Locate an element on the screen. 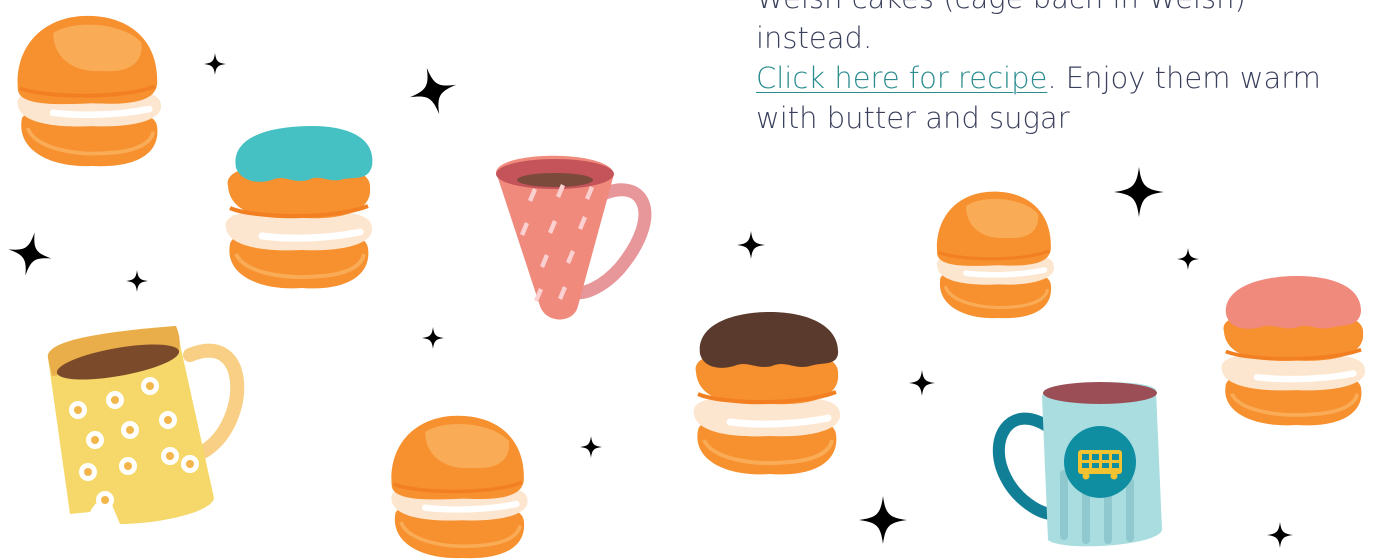  yellow-daisy-mug is located at coordinates (146, 425).